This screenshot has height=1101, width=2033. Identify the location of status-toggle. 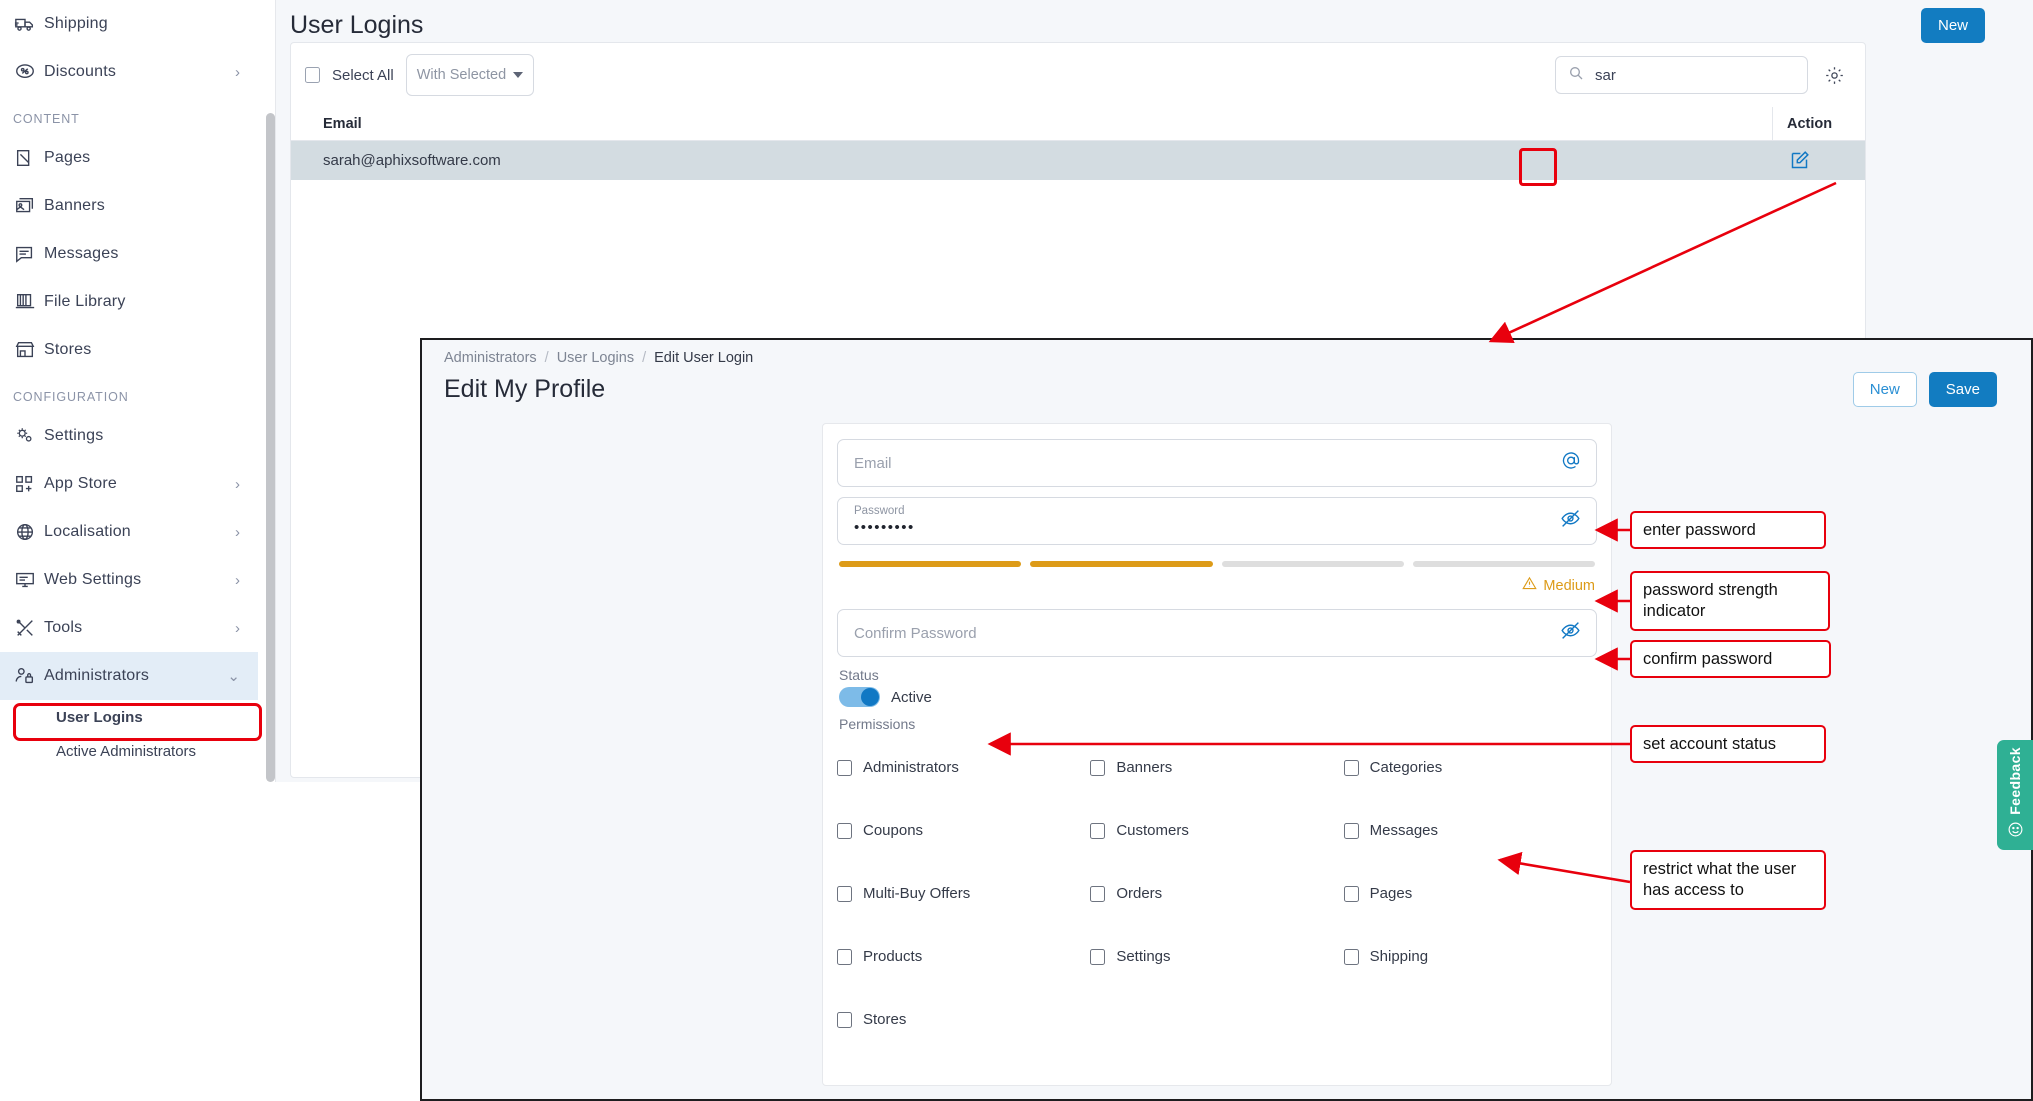
(859, 697).